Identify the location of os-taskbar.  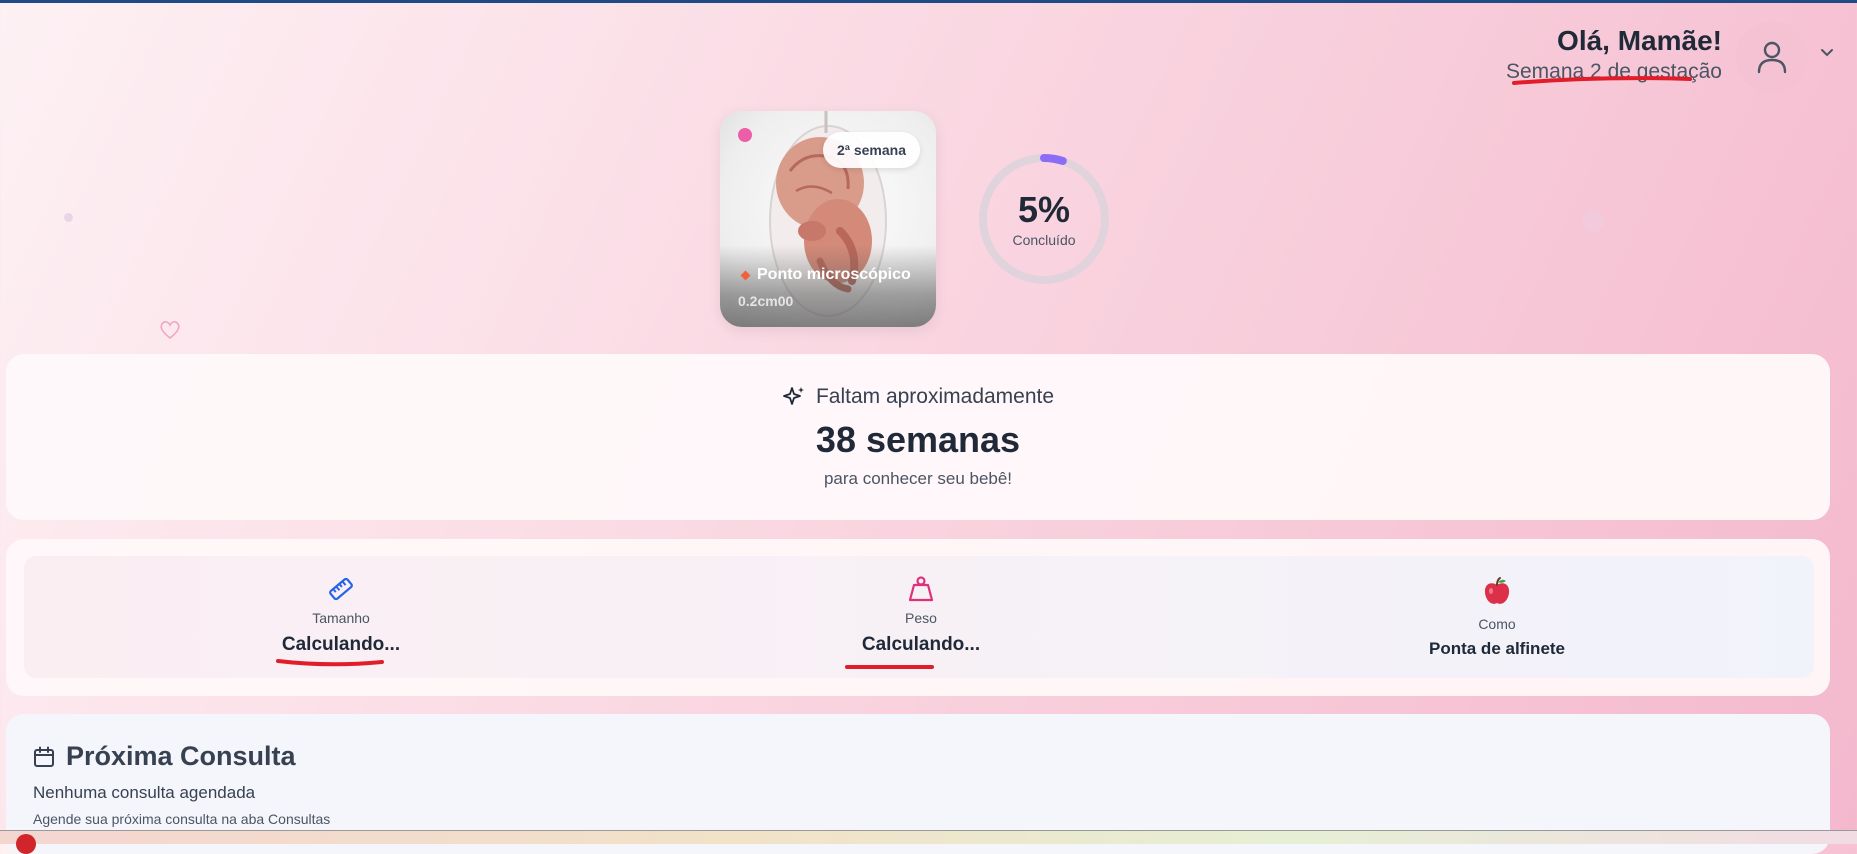
(928, 842).